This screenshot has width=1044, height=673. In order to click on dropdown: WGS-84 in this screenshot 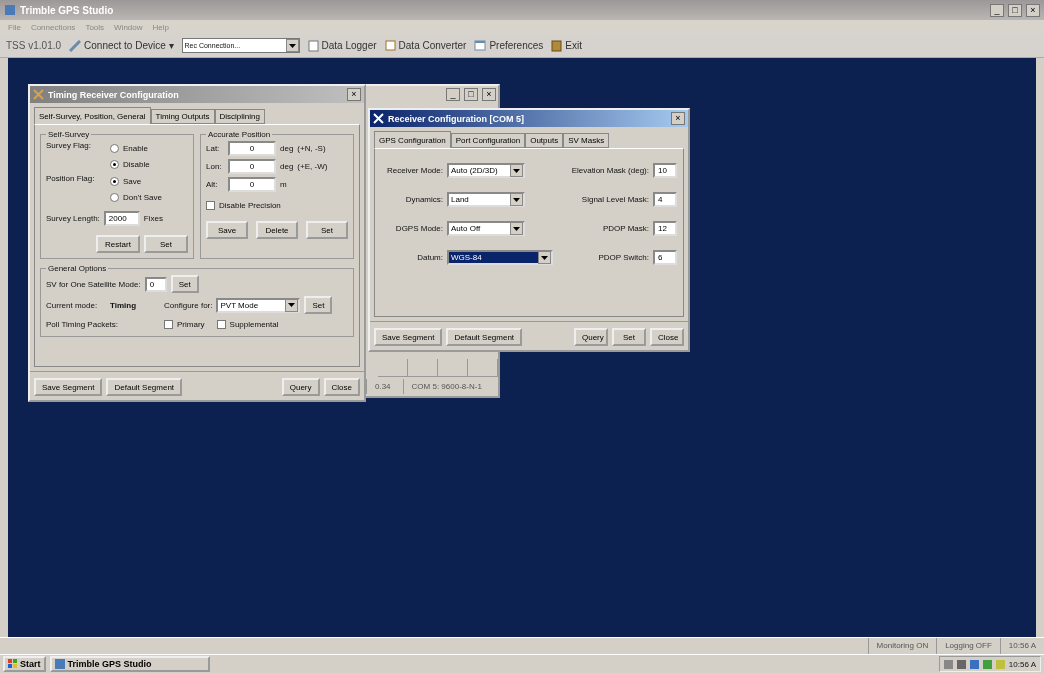, I will do `click(500, 257)`.